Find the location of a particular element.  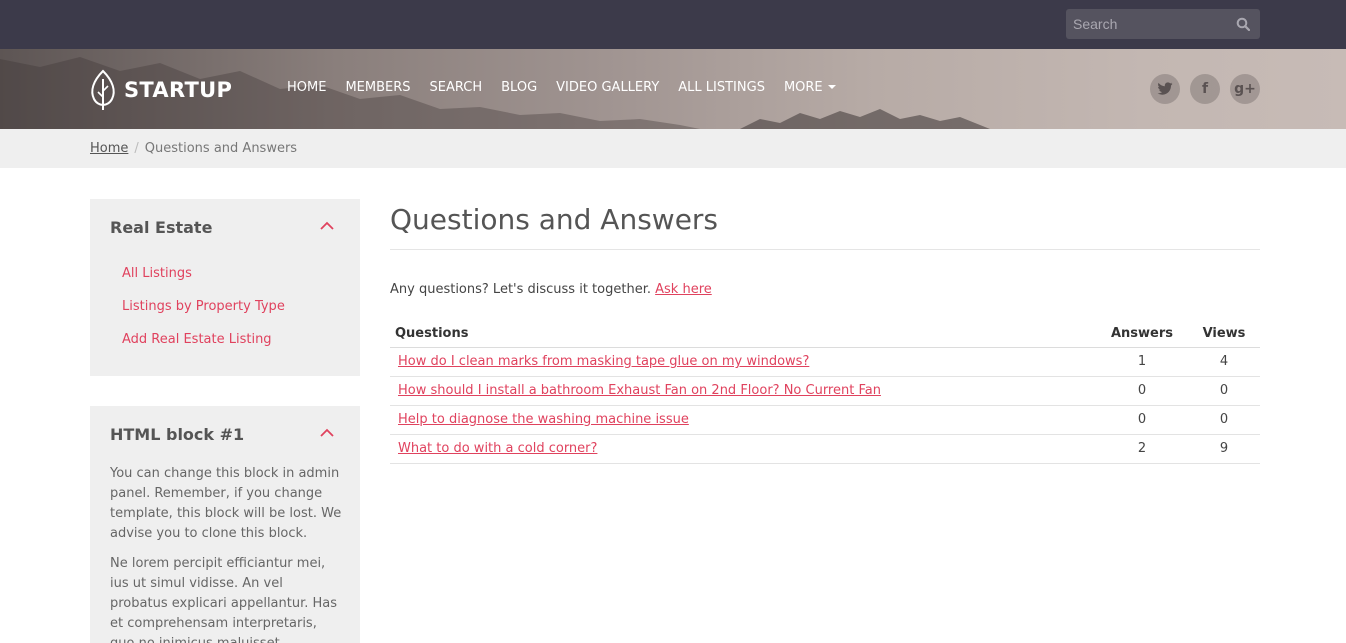

magnifier-icon is located at coordinates (1243, 24).